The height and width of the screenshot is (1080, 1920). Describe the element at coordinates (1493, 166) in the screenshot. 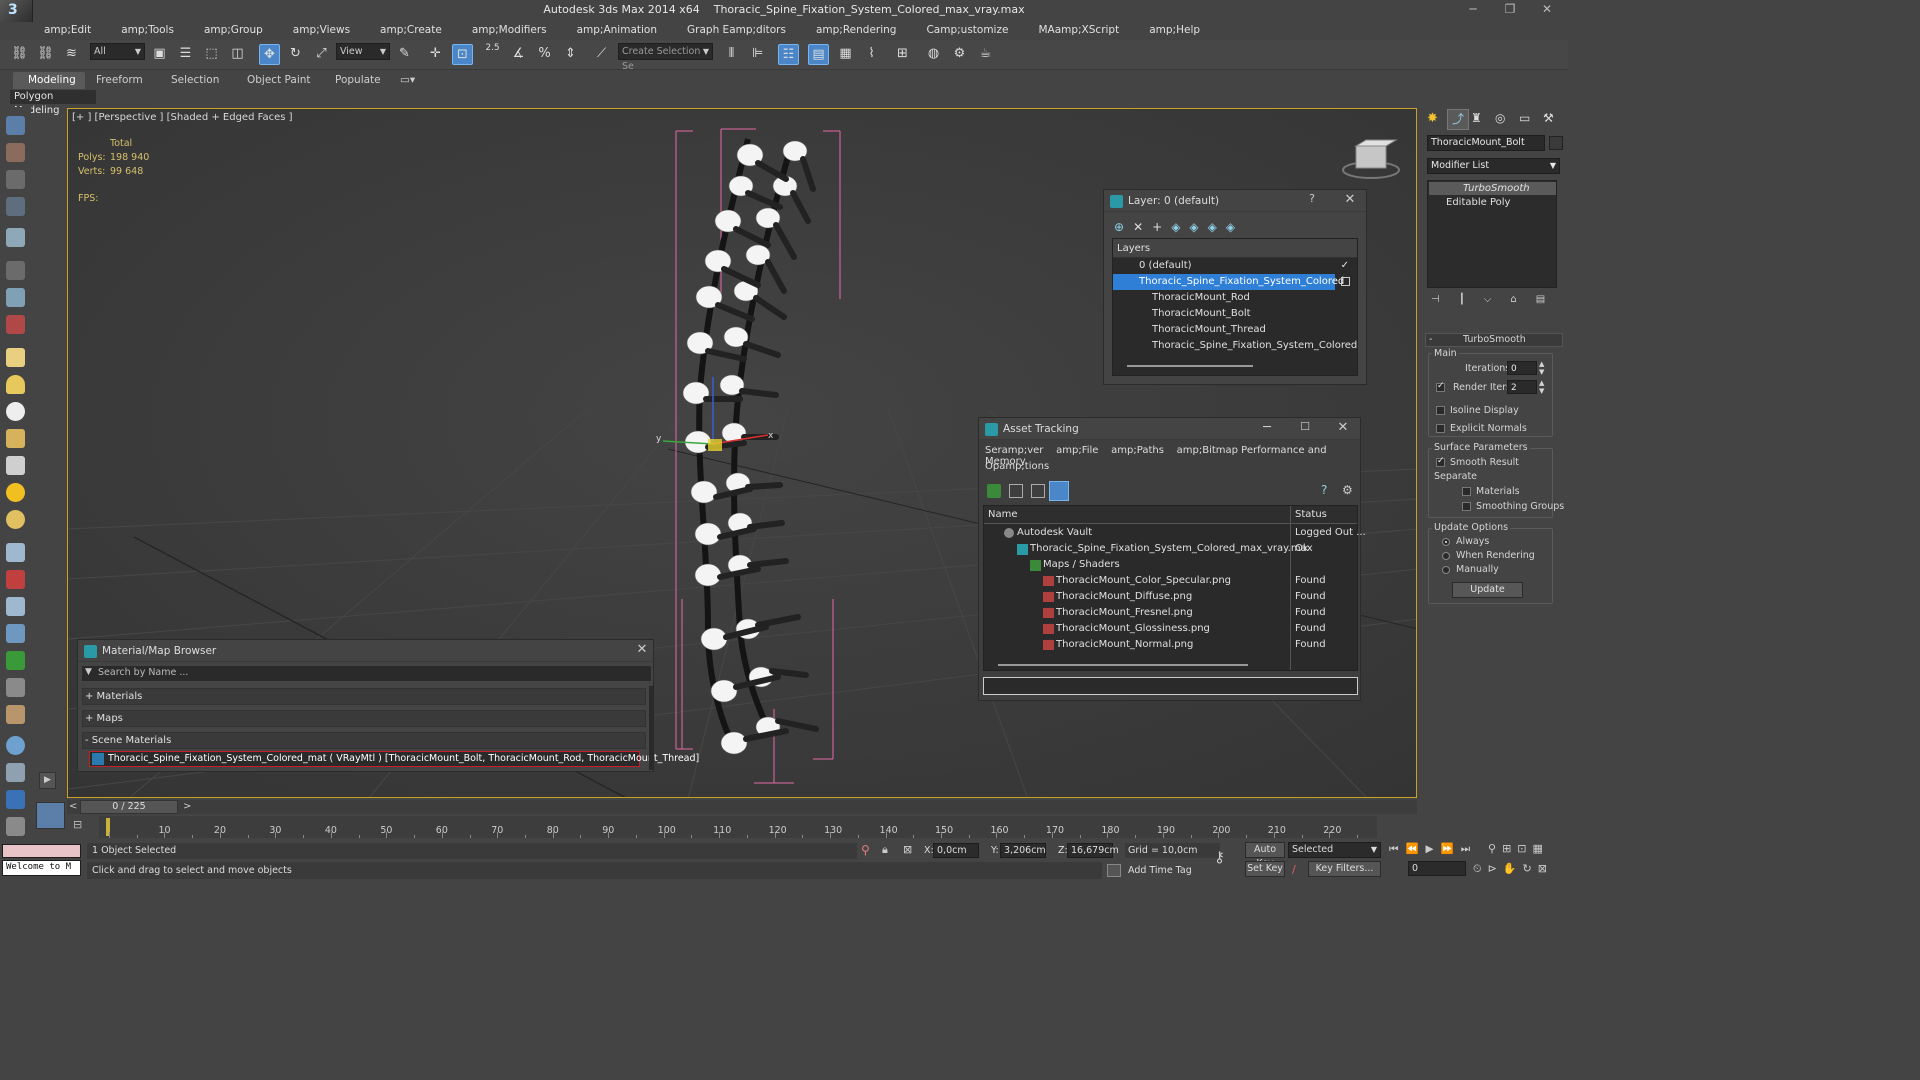

I see `modifier-list-dropdown: Modifier List ▼` at that location.